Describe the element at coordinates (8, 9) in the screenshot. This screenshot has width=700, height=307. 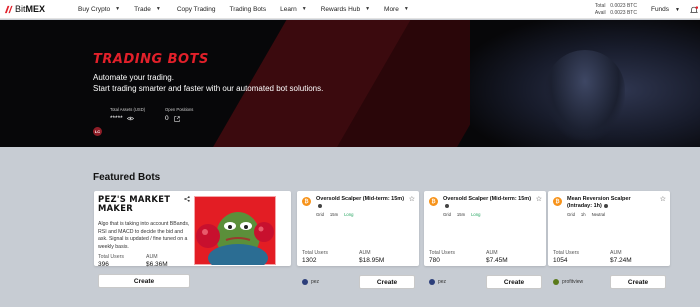
I see `bitmex-logo-icon` at that location.